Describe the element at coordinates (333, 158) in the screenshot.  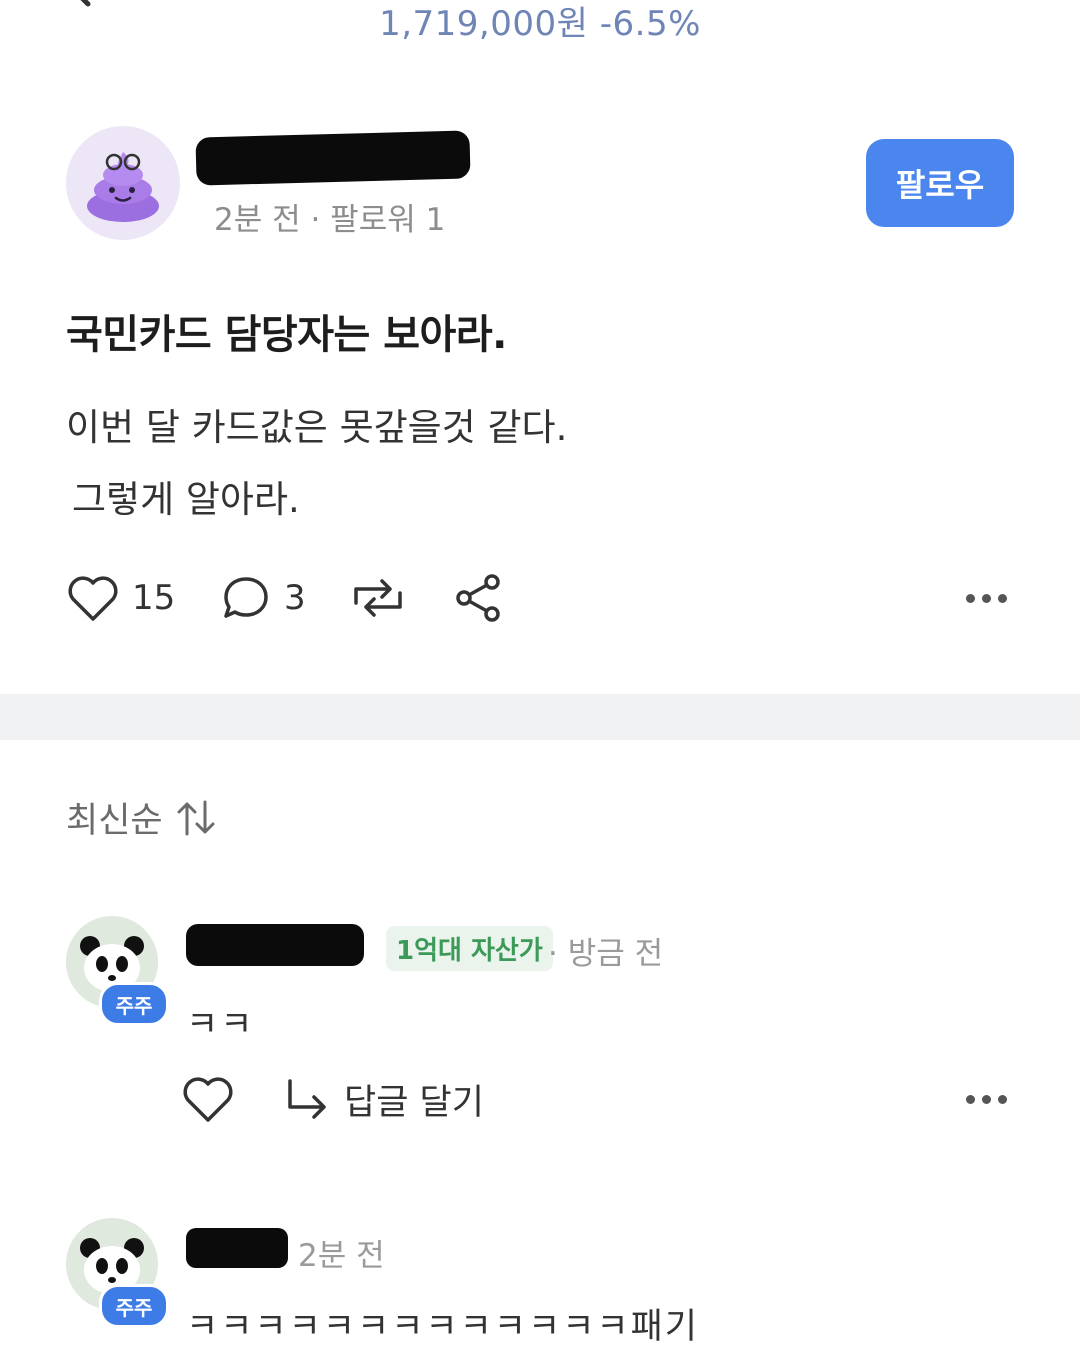
I see `redacted-author-name` at that location.